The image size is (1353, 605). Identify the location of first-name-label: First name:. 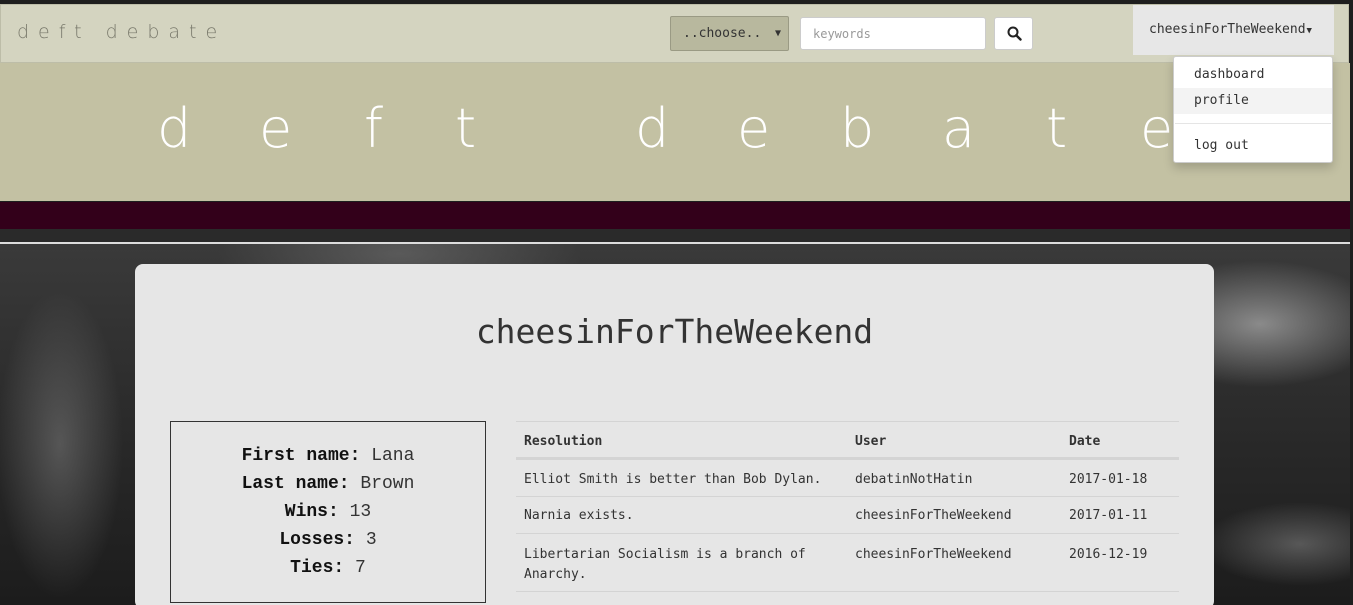
(301, 456).